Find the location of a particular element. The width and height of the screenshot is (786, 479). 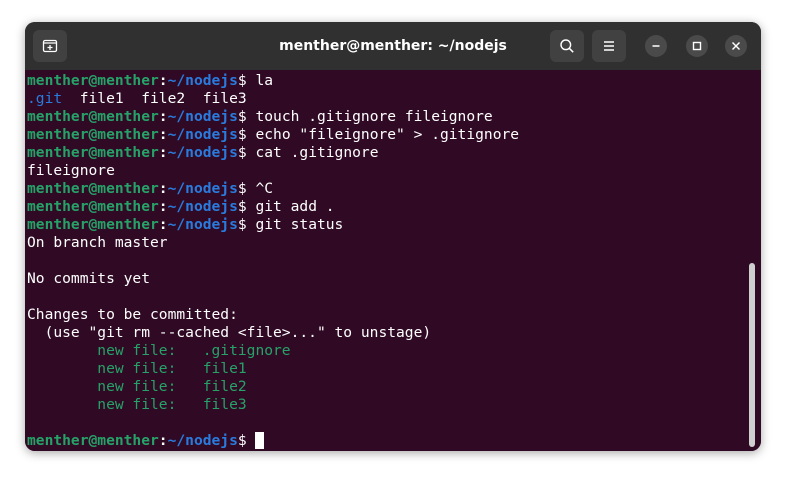

output-text: No commits yet is located at coordinates (89, 278).